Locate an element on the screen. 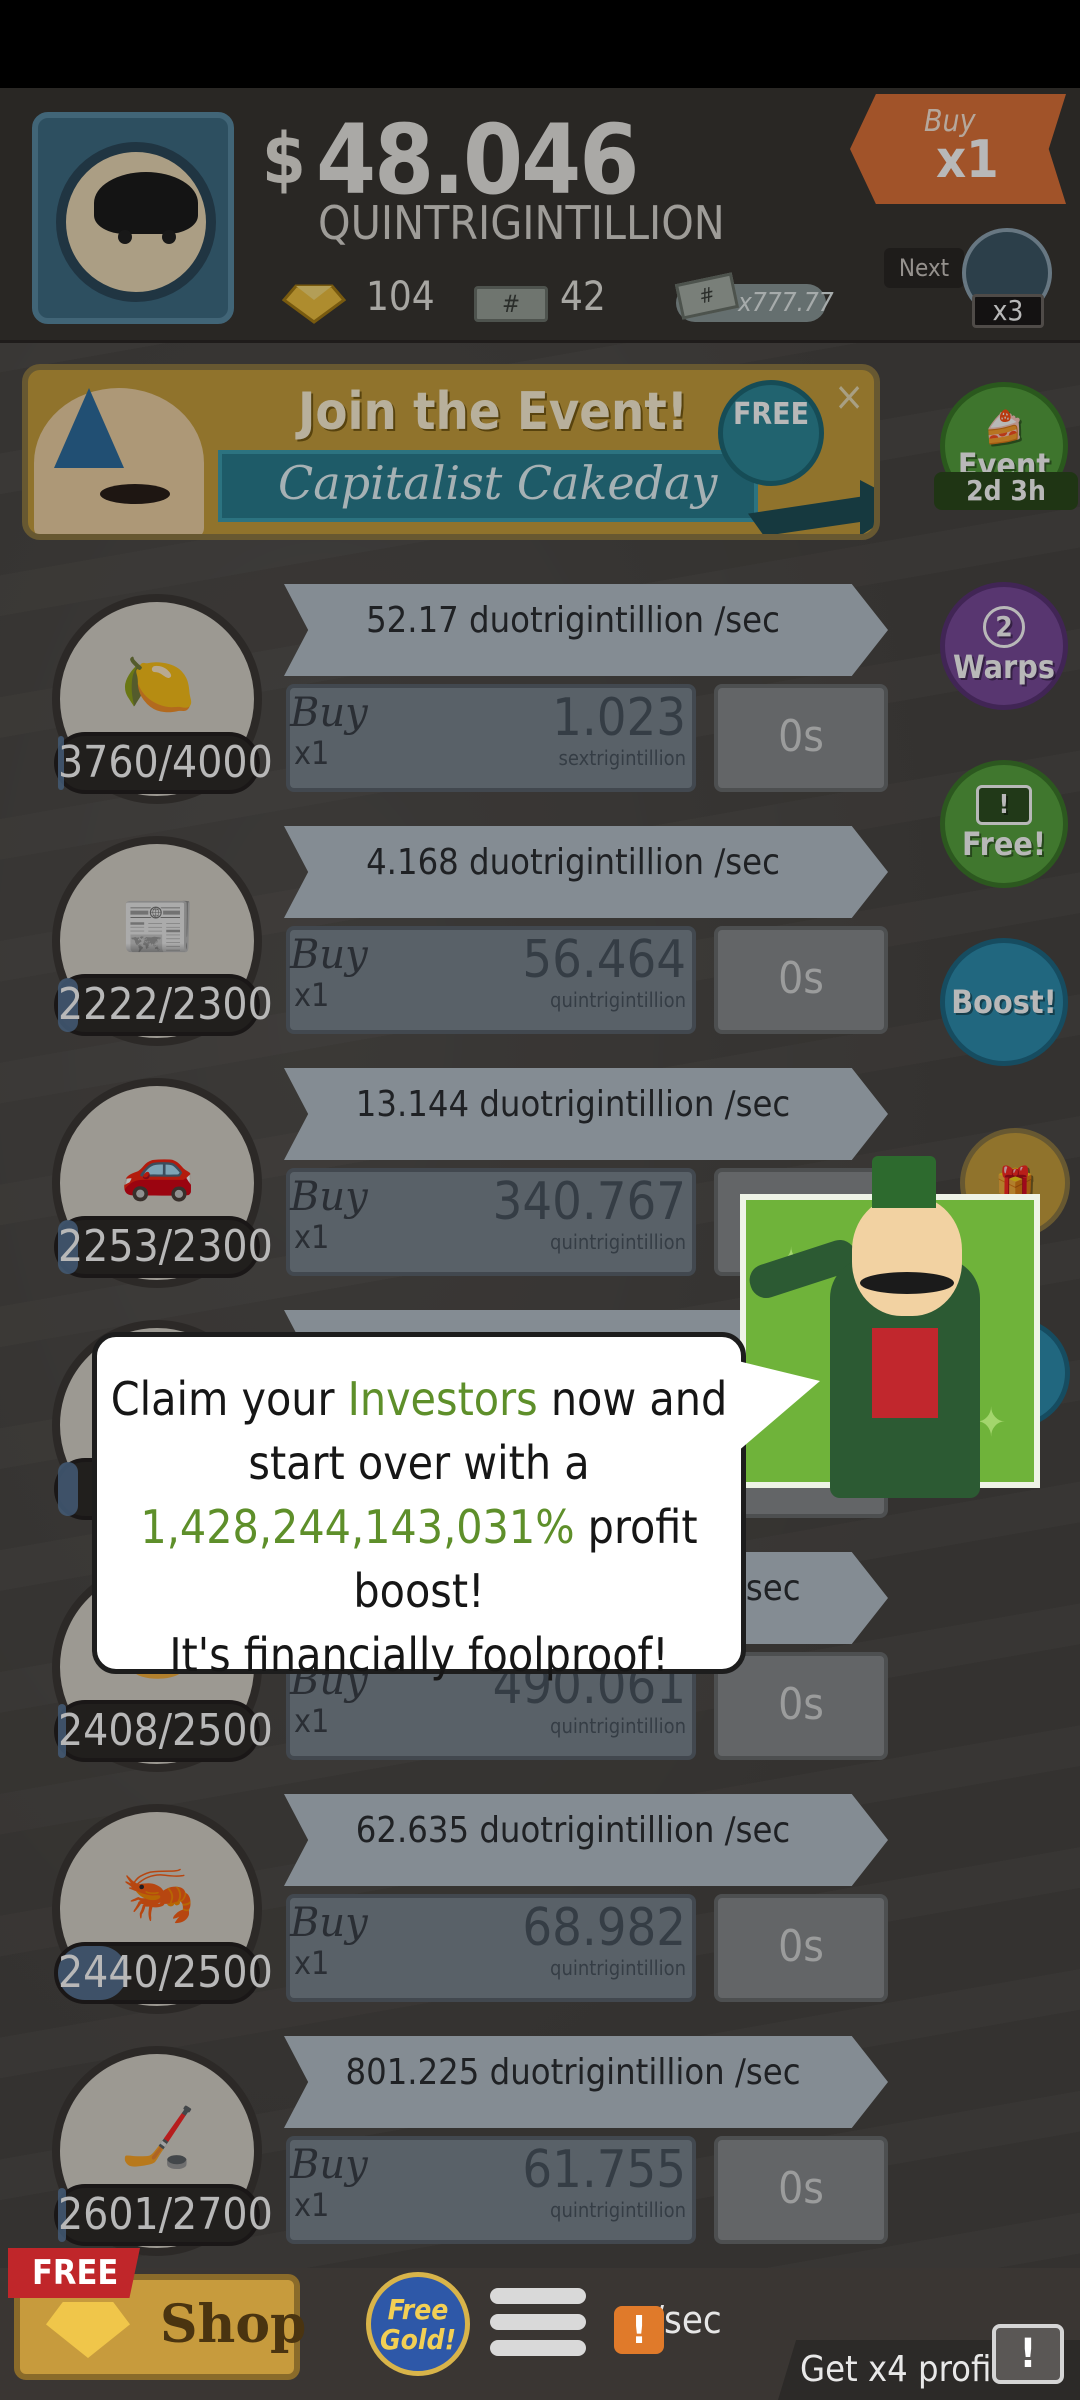  popup-investors-word: Investors is located at coordinates (442, 1399).